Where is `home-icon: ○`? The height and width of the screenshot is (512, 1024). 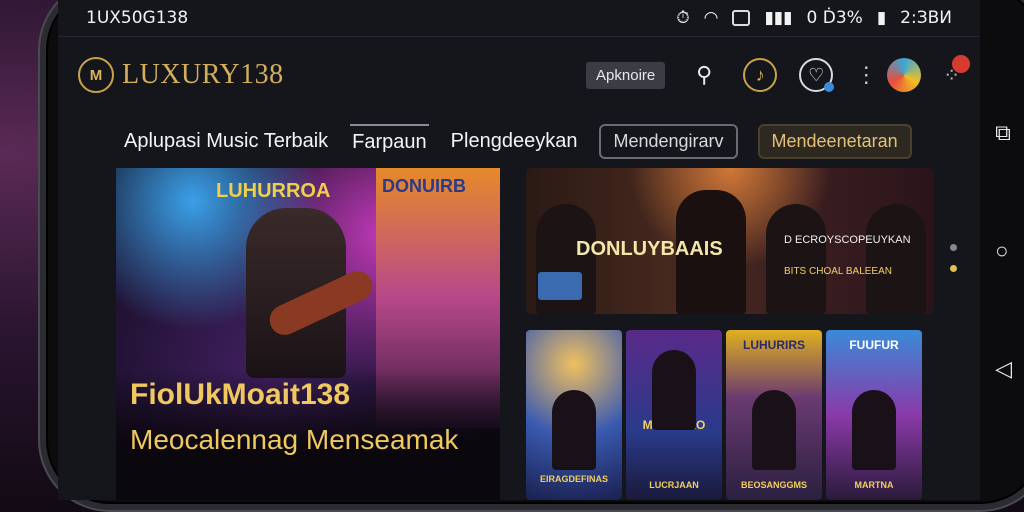 home-icon: ○ is located at coordinates (1003, 251).